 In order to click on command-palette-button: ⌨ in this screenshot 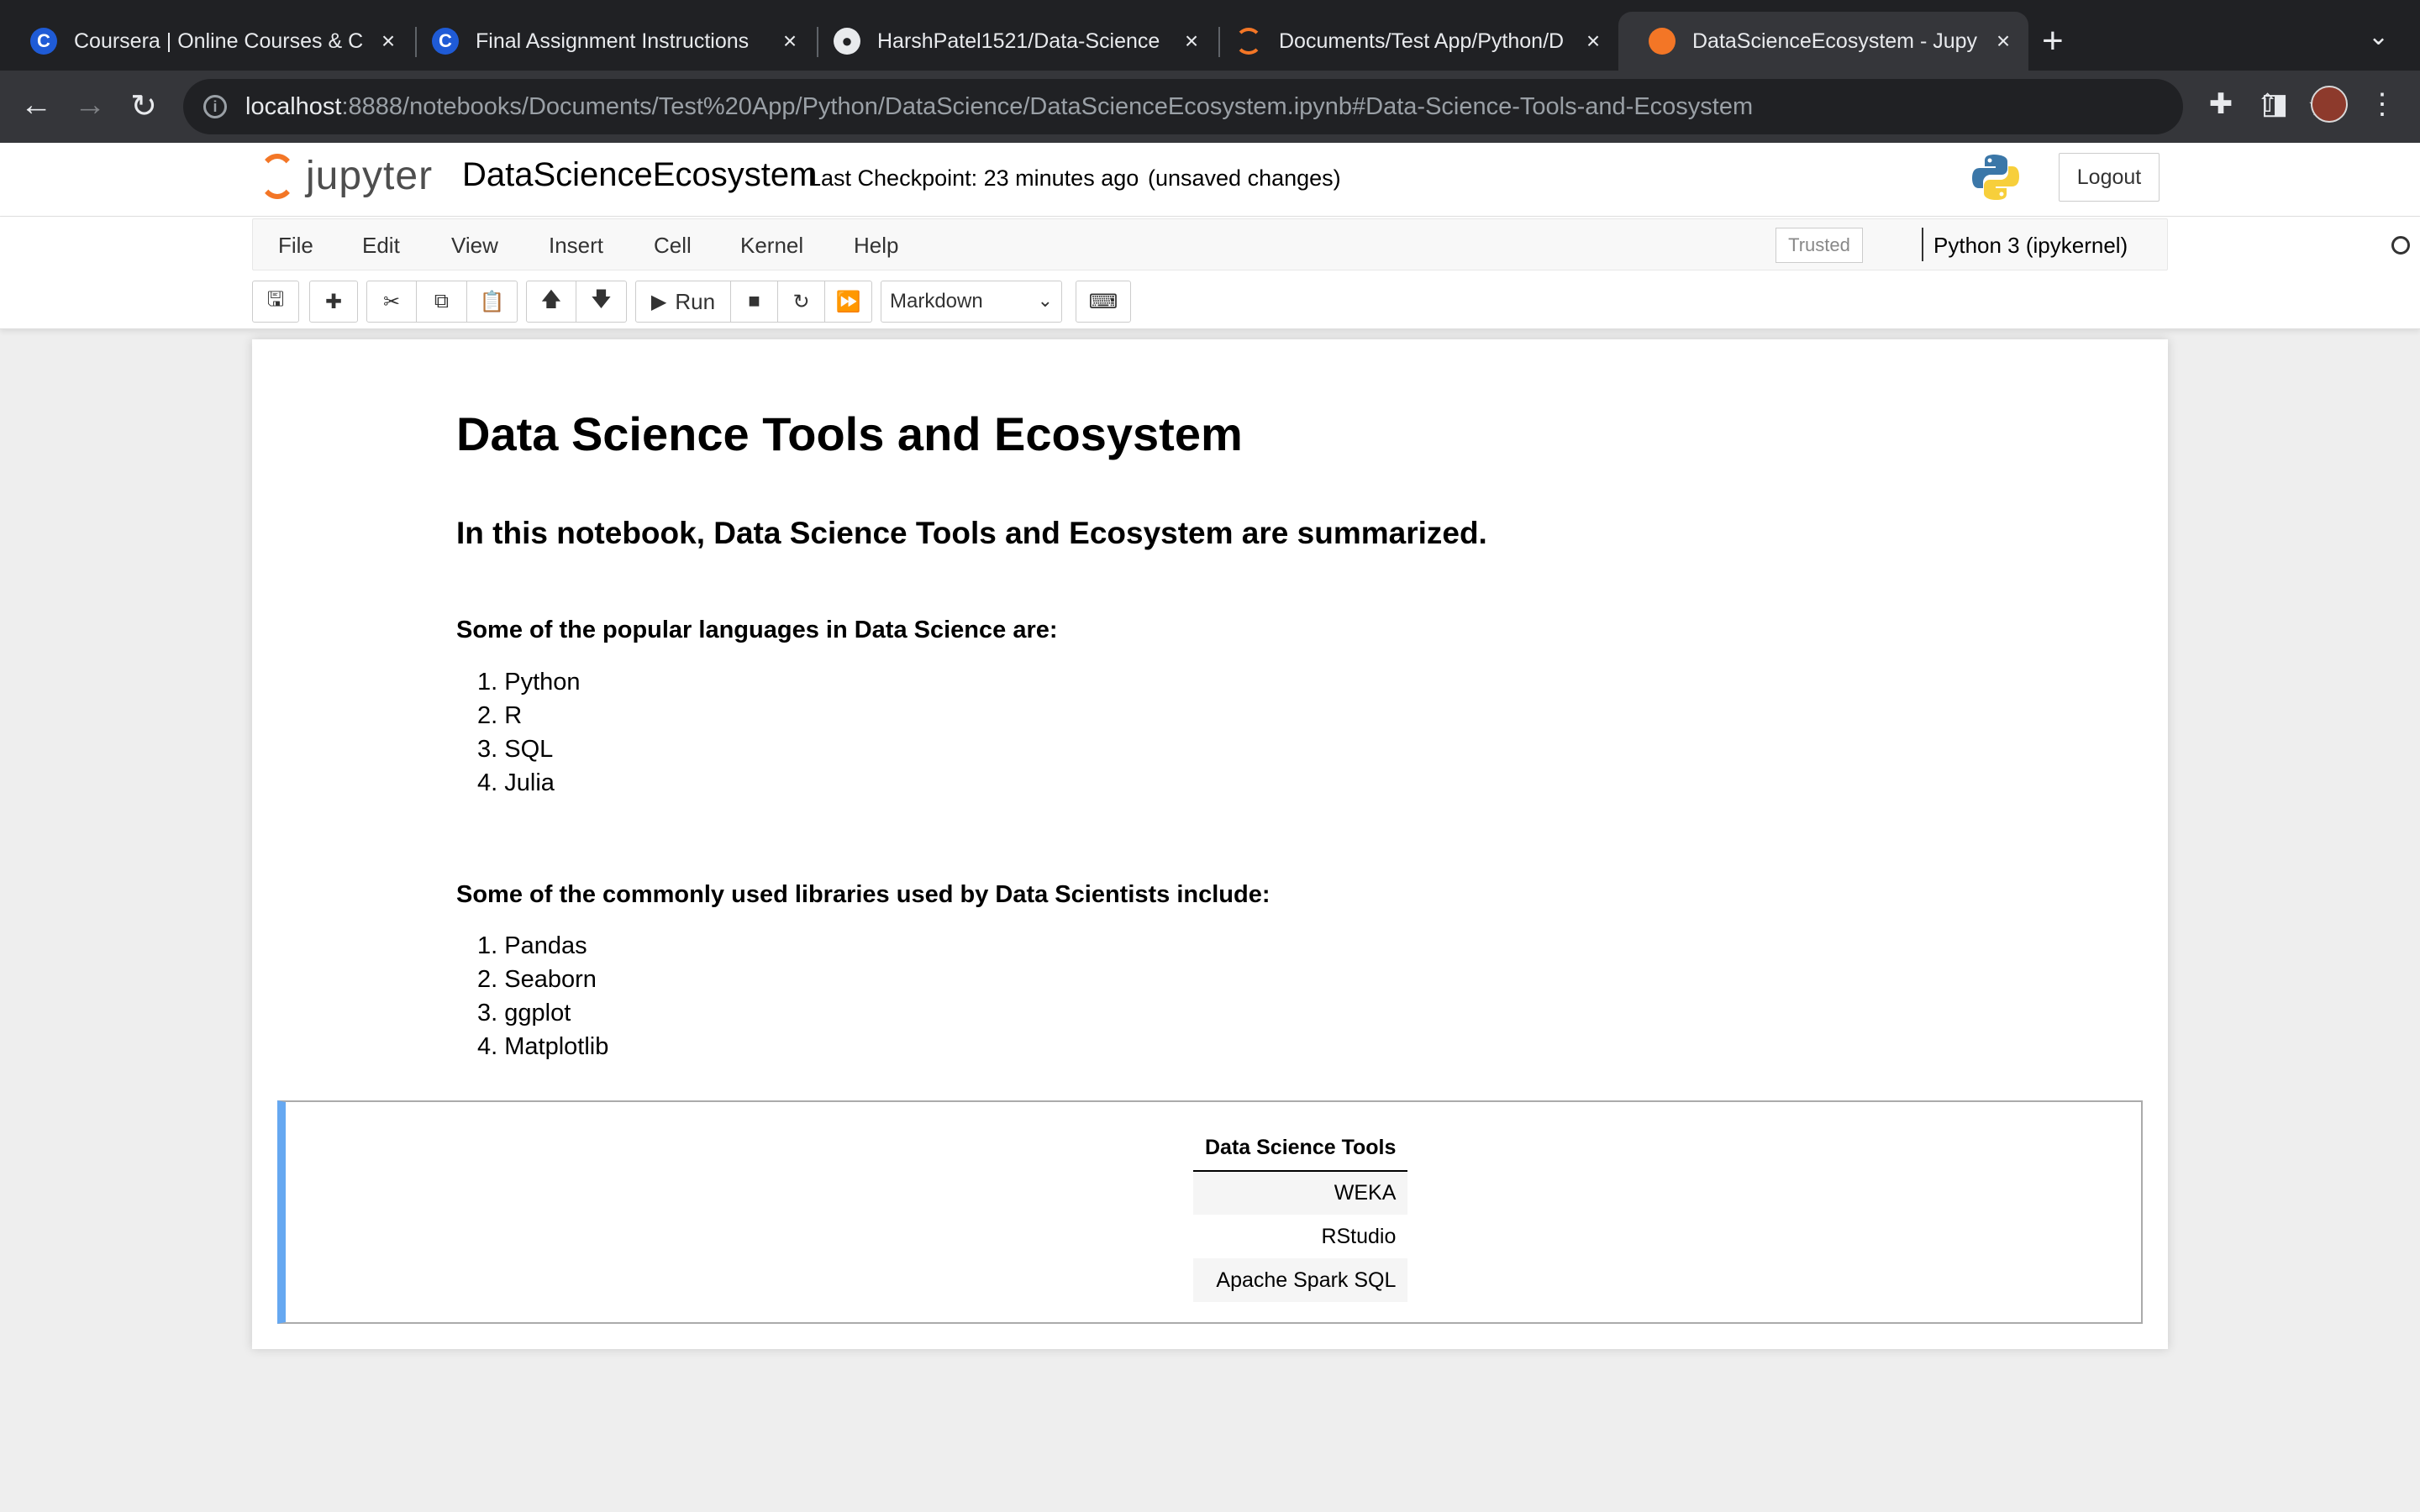, I will do `click(1104, 302)`.